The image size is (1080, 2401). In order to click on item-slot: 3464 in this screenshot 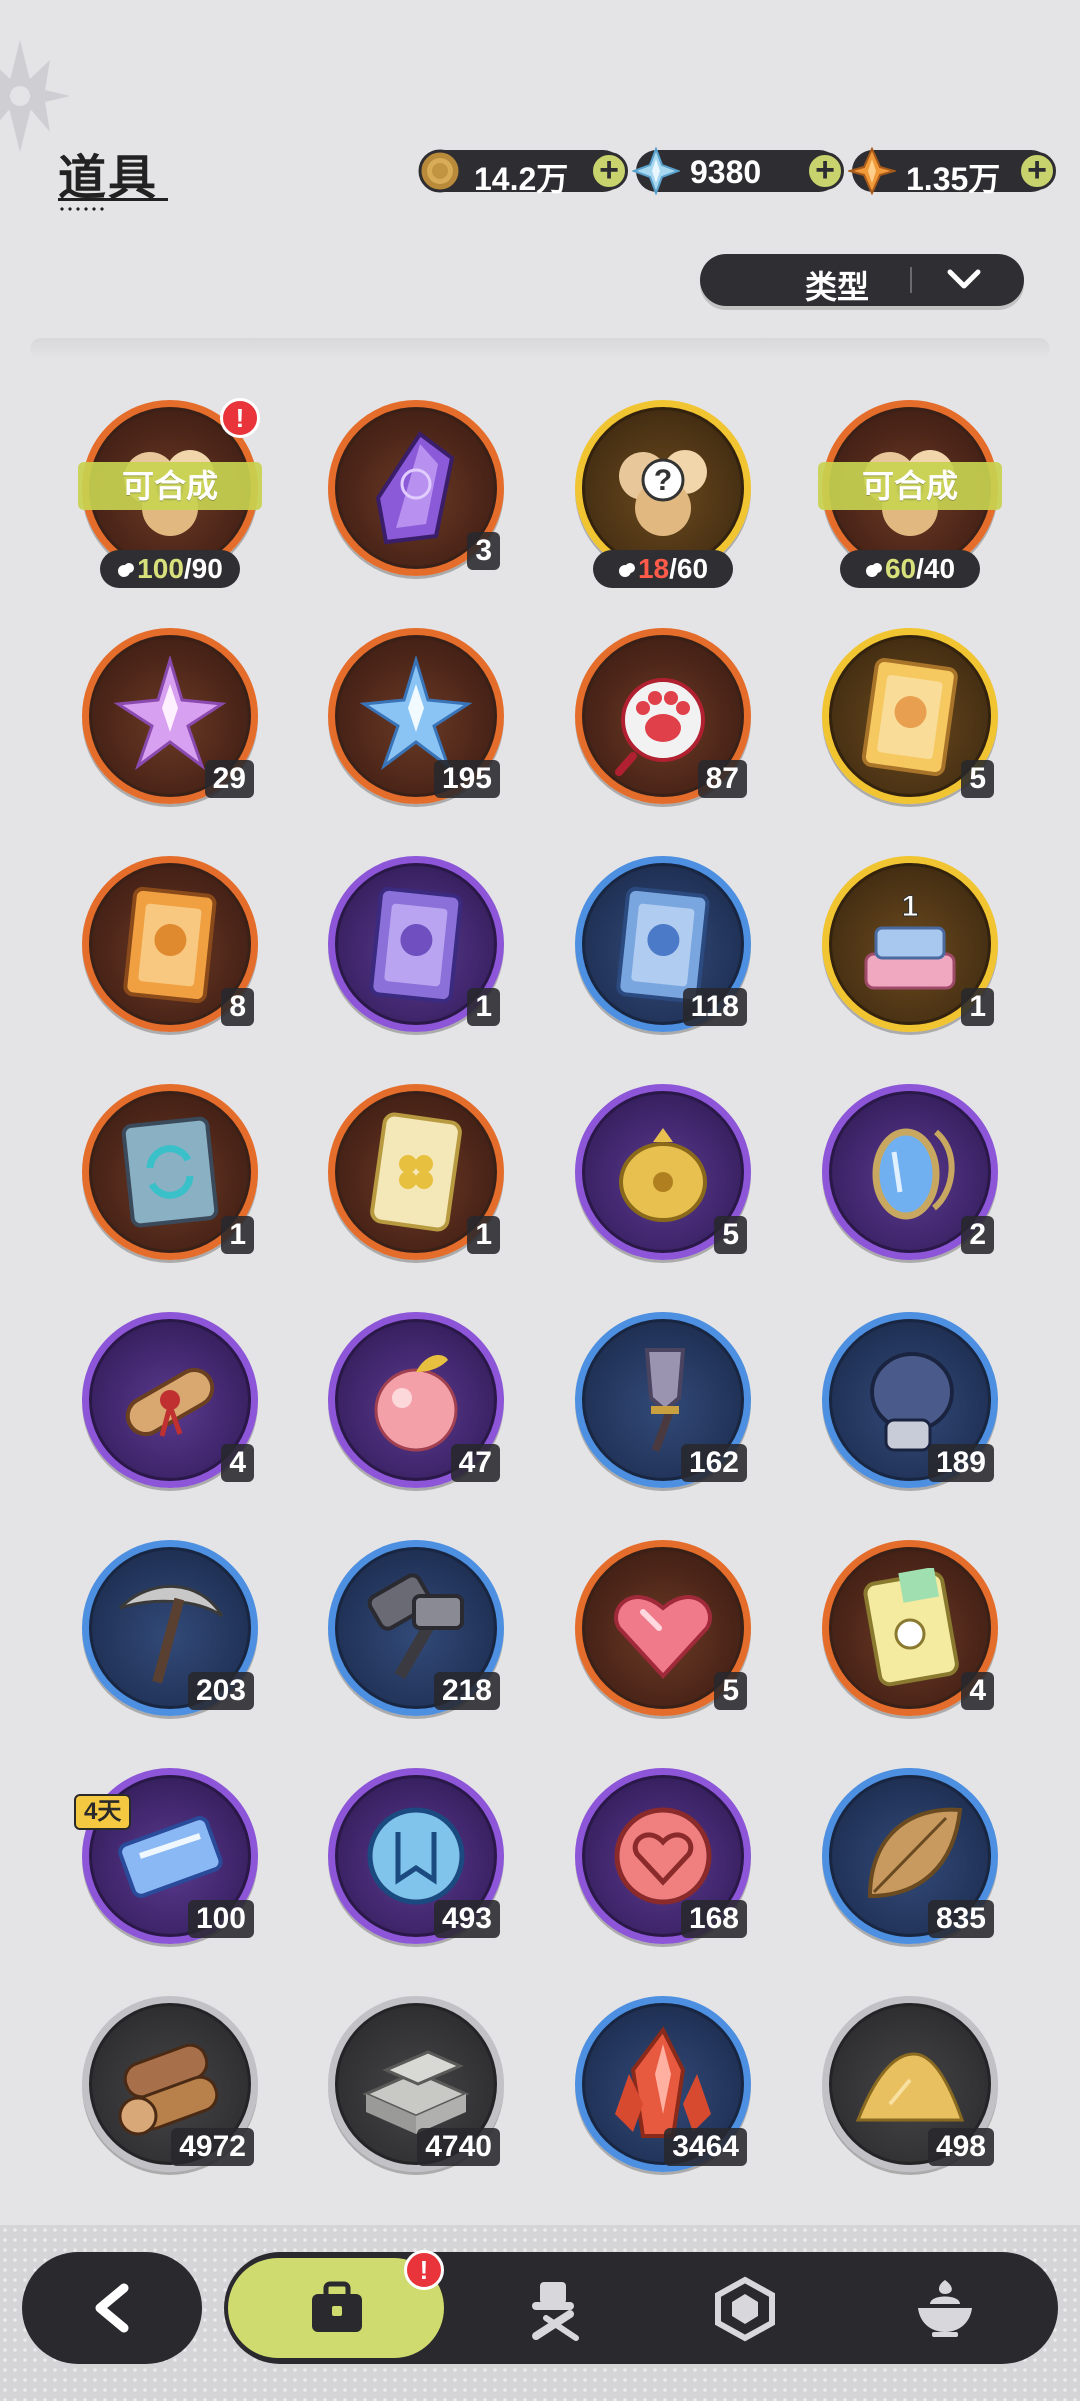, I will do `click(663, 2084)`.